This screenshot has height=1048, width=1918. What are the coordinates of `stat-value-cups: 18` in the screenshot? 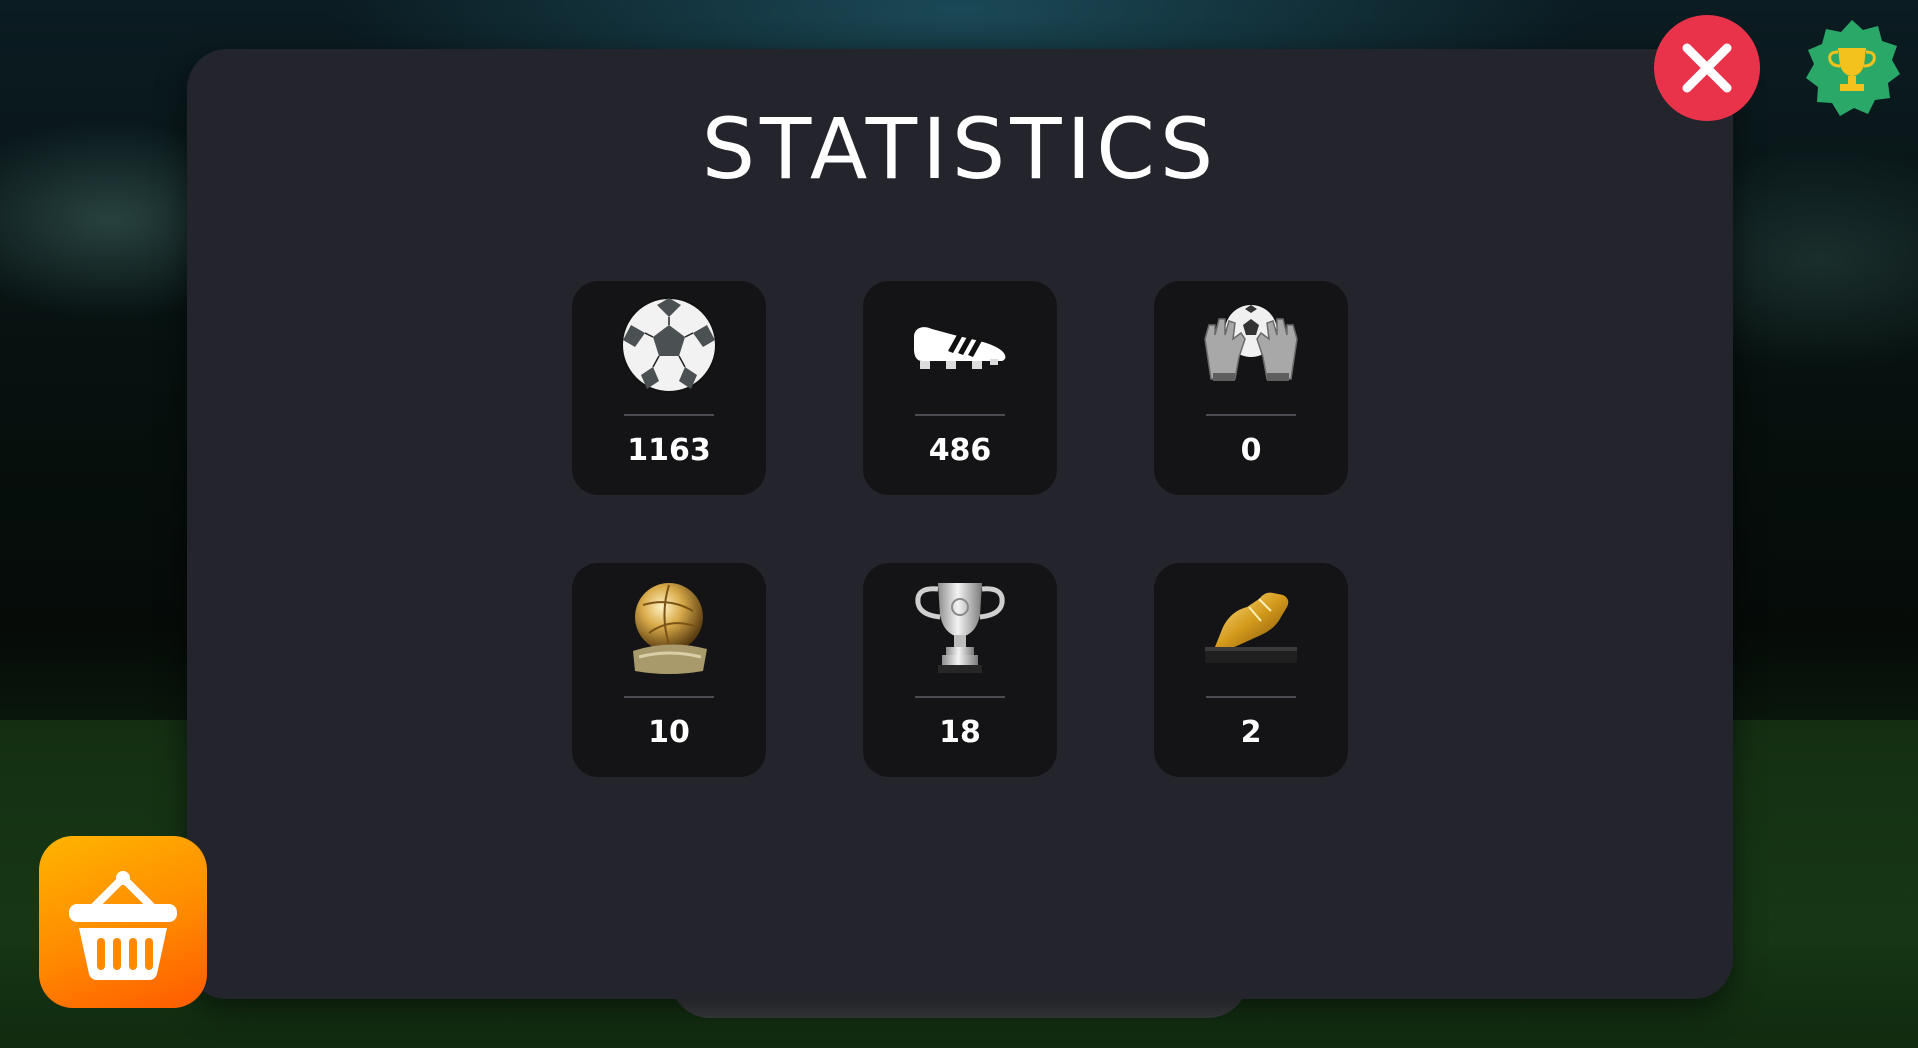 It's located at (960, 732).